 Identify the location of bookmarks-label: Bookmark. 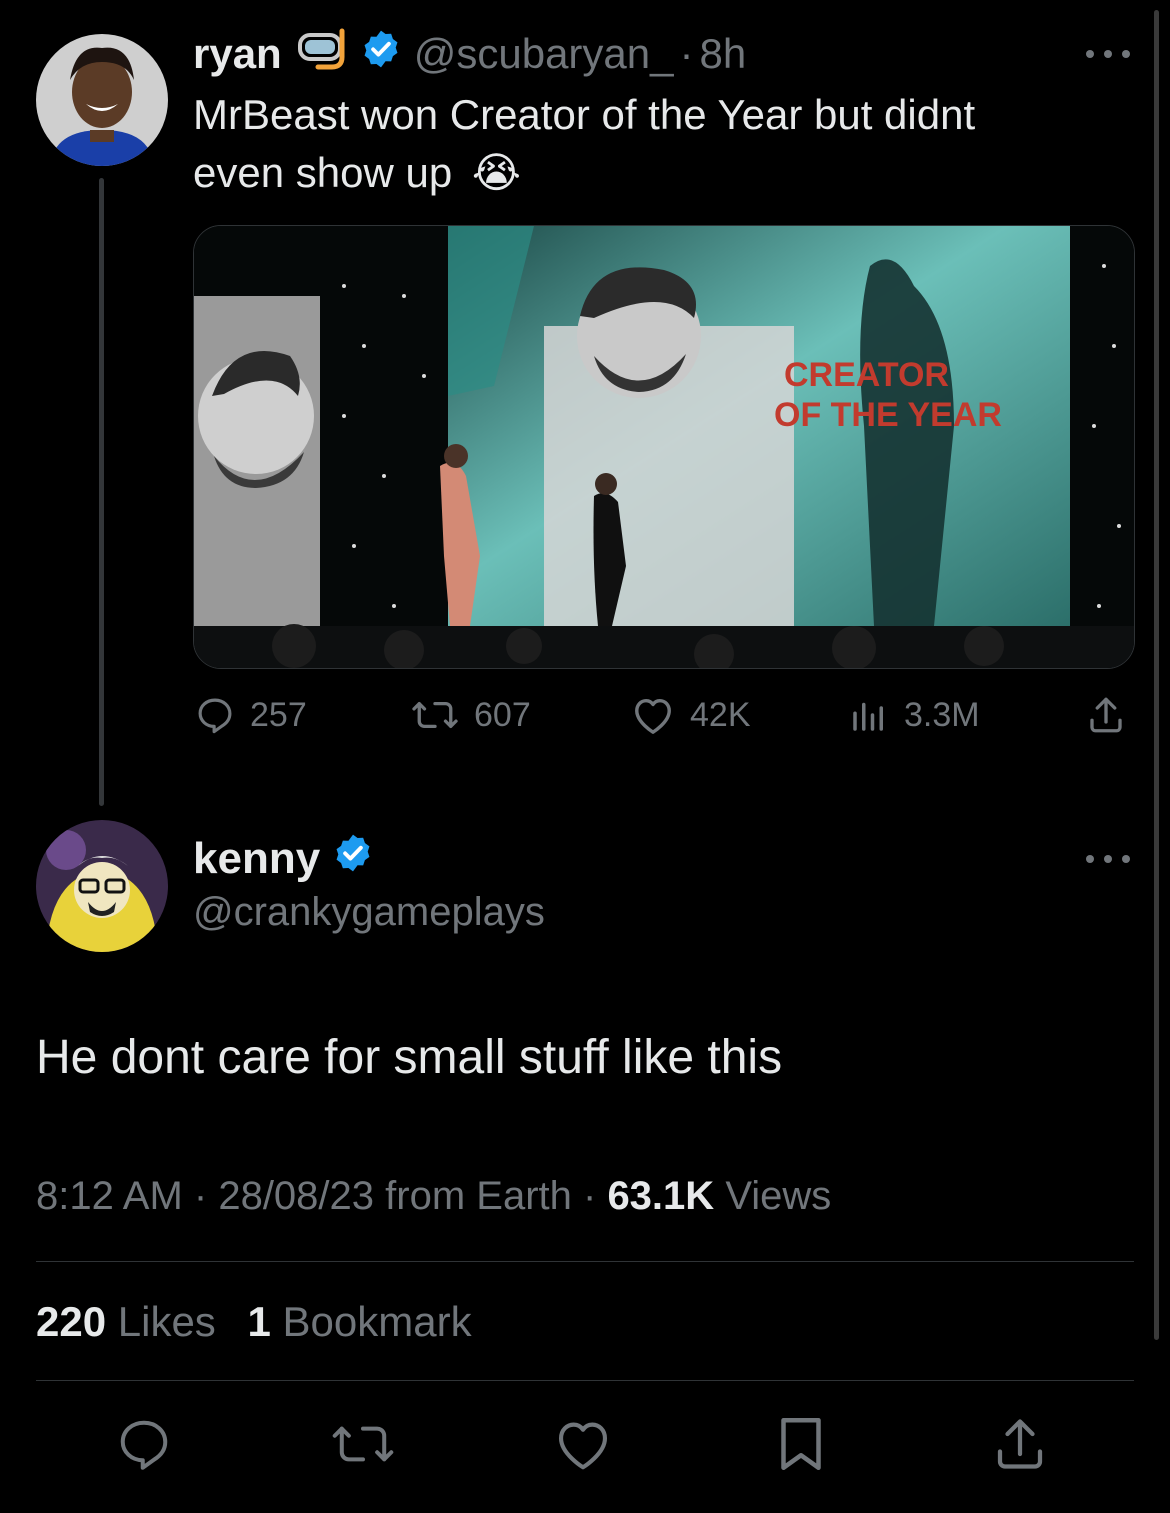
(377, 1321).